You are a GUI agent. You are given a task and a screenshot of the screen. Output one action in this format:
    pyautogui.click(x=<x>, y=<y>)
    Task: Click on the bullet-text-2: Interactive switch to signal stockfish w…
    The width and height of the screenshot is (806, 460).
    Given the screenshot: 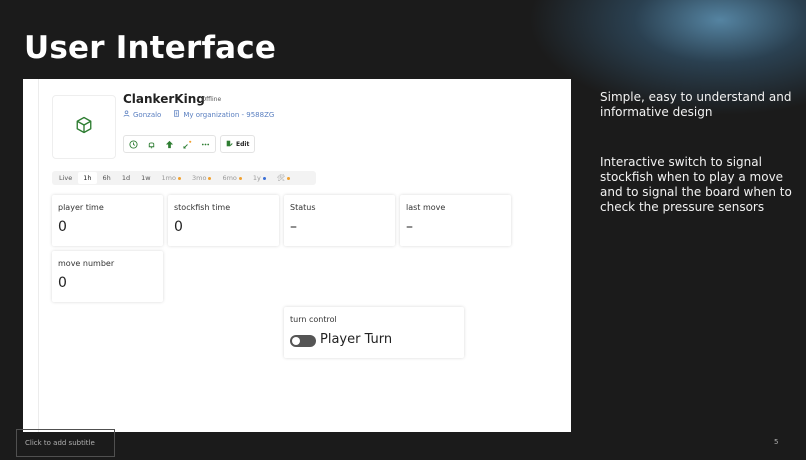 What is the action you would take?
    pyautogui.click(x=696, y=184)
    